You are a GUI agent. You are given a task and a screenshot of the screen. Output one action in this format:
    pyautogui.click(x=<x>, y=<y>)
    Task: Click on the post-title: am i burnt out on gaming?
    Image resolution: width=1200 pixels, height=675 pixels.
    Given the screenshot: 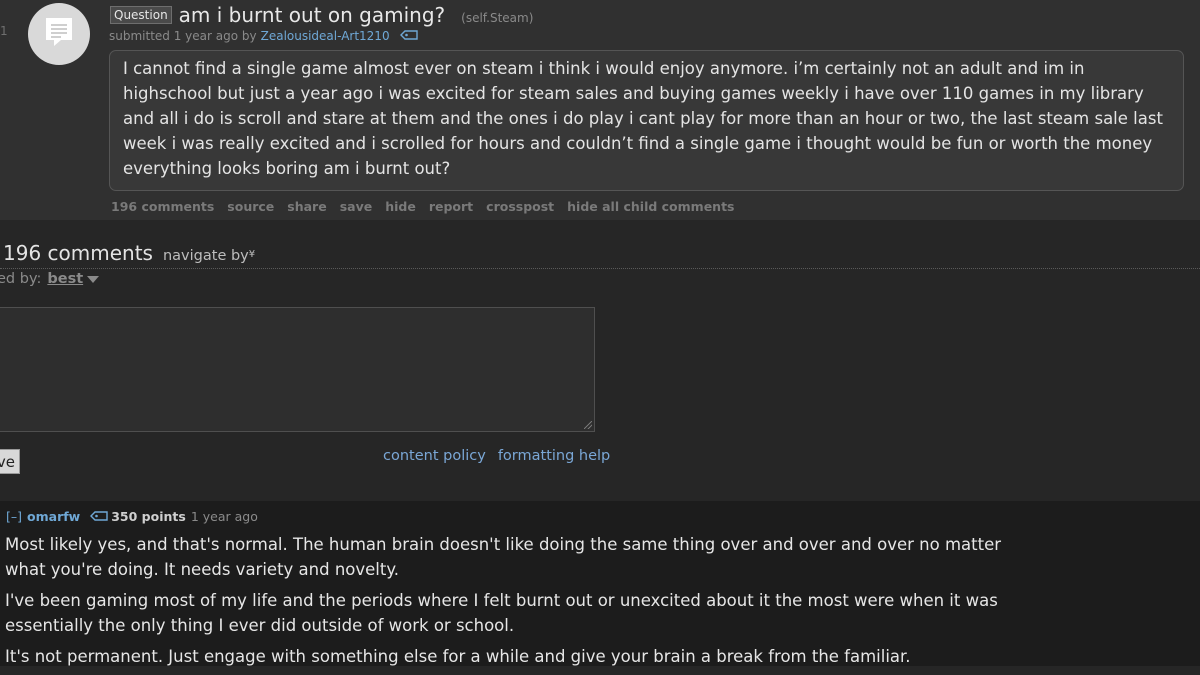 What is the action you would take?
    pyautogui.click(x=312, y=15)
    